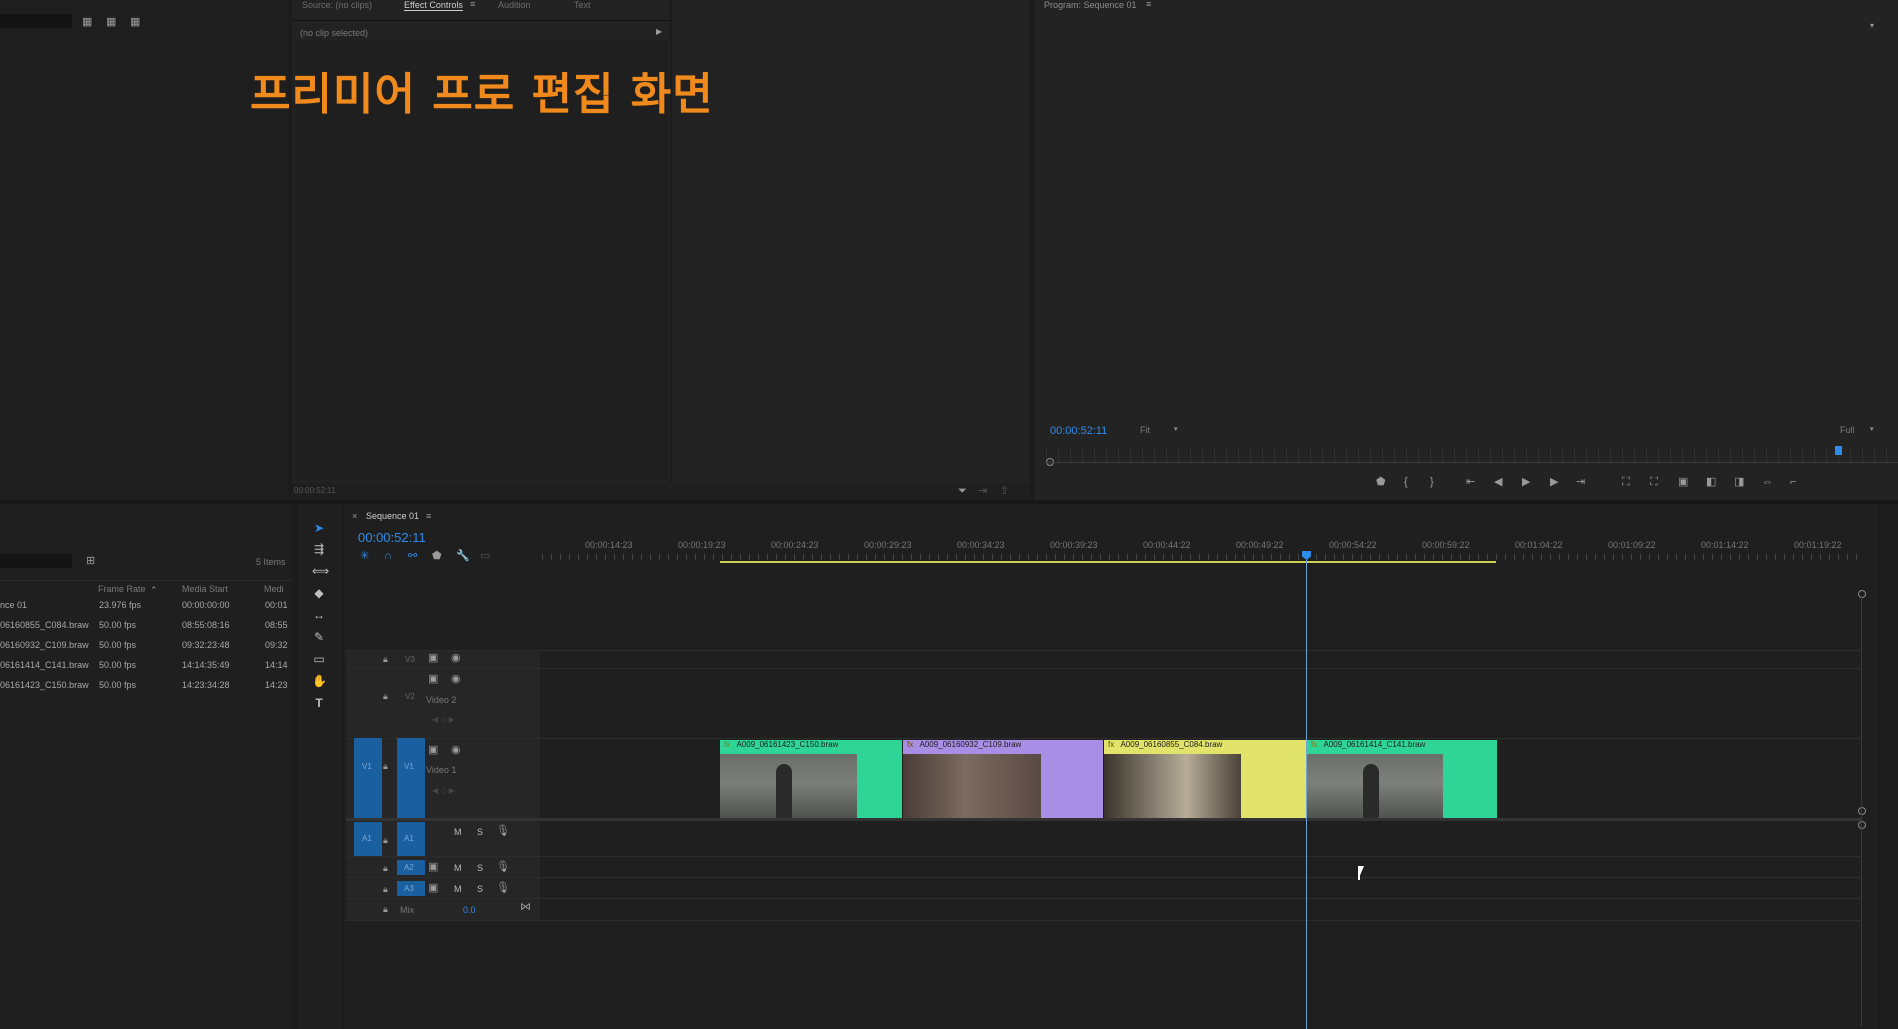  What do you see at coordinates (392, 516) in the screenshot?
I see `sequence-tab: Sequence 01` at bounding box center [392, 516].